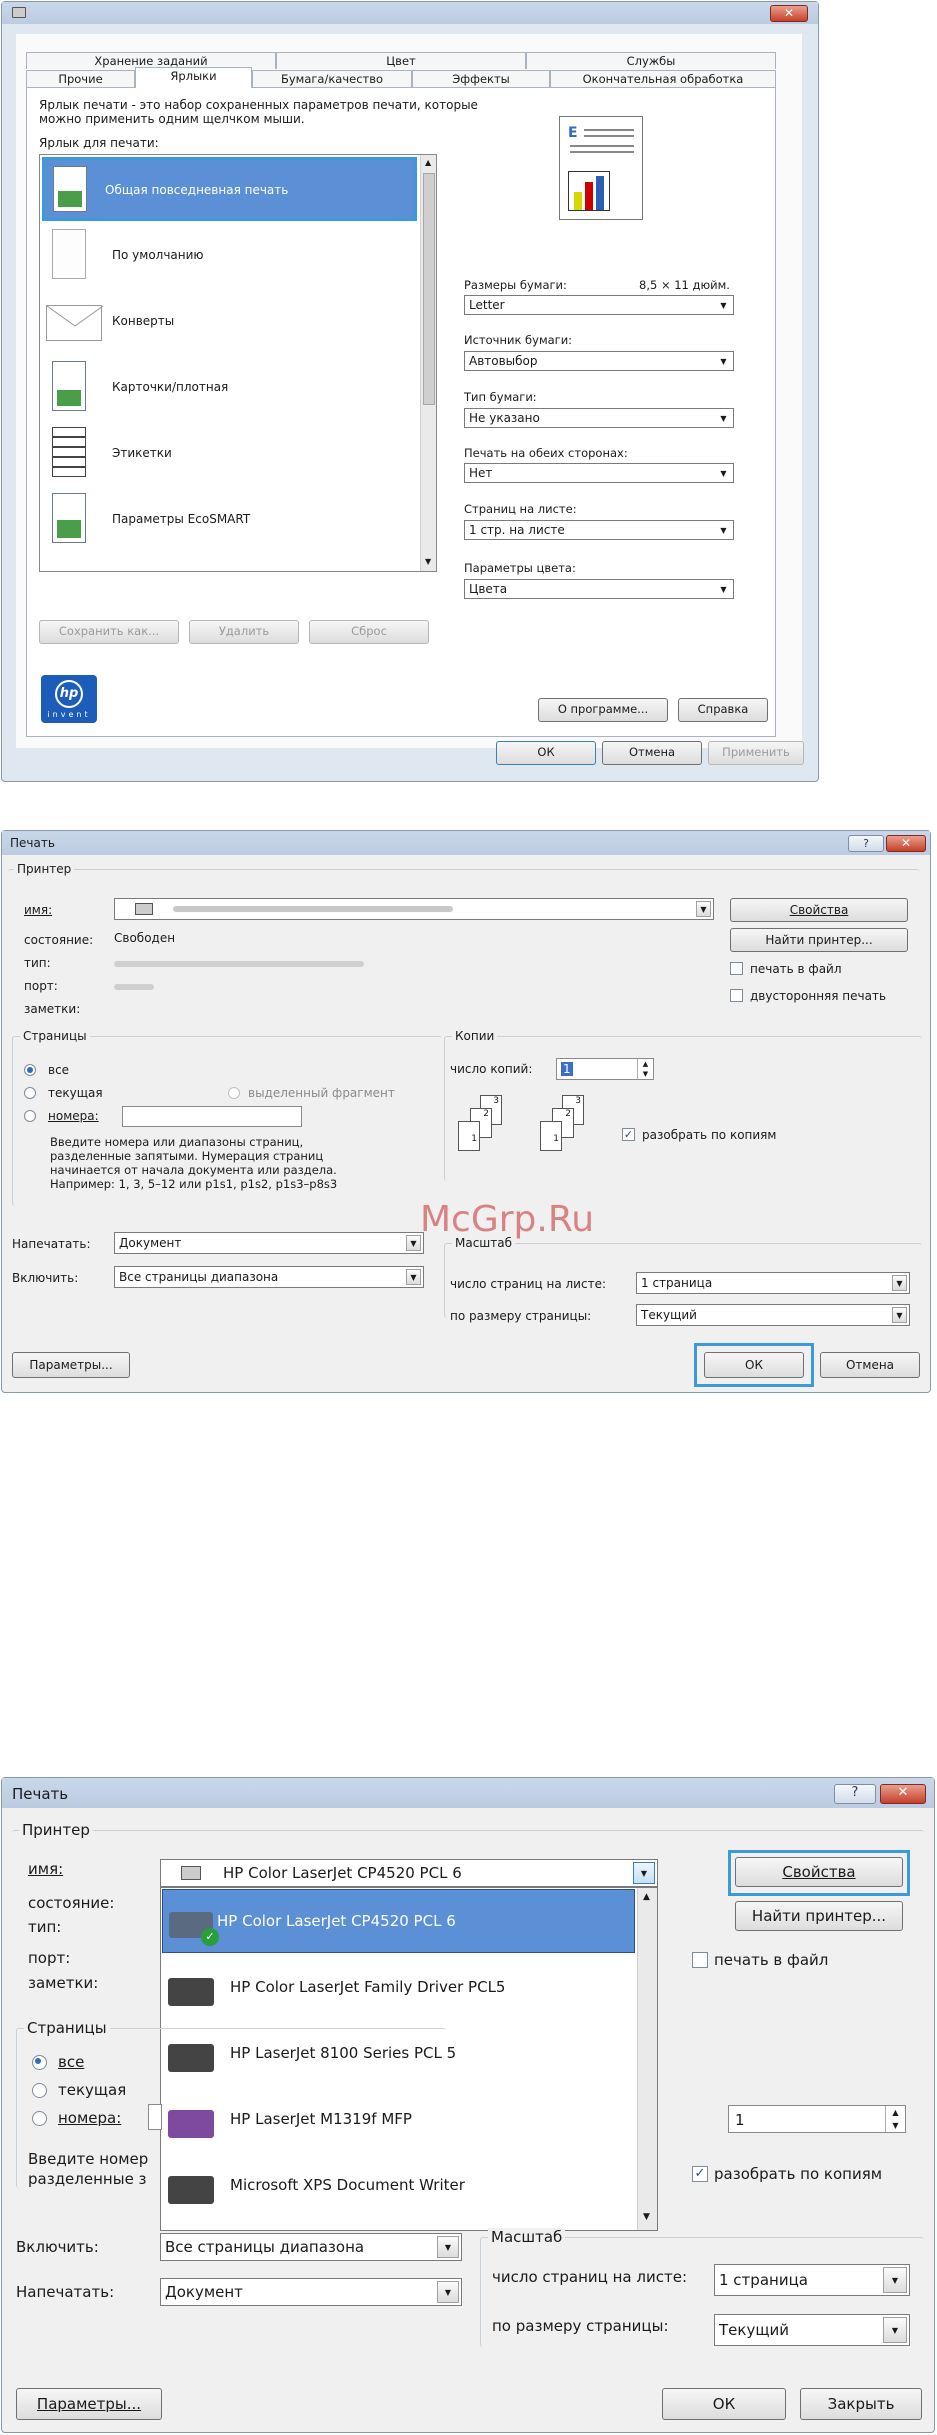 The width and height of the screenshot is (937, 2435). What do you see at coordinates (69, 518) in the screenshot?
I see `ecosmart-icon` at bounding box center [69, 518].